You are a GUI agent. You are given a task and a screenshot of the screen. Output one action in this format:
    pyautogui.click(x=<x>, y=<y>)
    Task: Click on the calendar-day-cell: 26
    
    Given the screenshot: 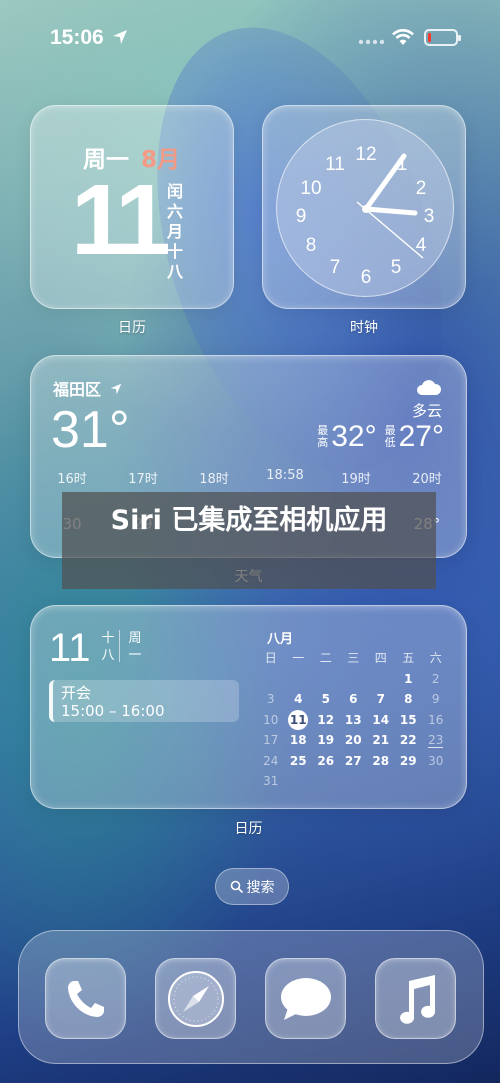 What is the action you would take?
    pyautogui.click(x=326, y=760)
    